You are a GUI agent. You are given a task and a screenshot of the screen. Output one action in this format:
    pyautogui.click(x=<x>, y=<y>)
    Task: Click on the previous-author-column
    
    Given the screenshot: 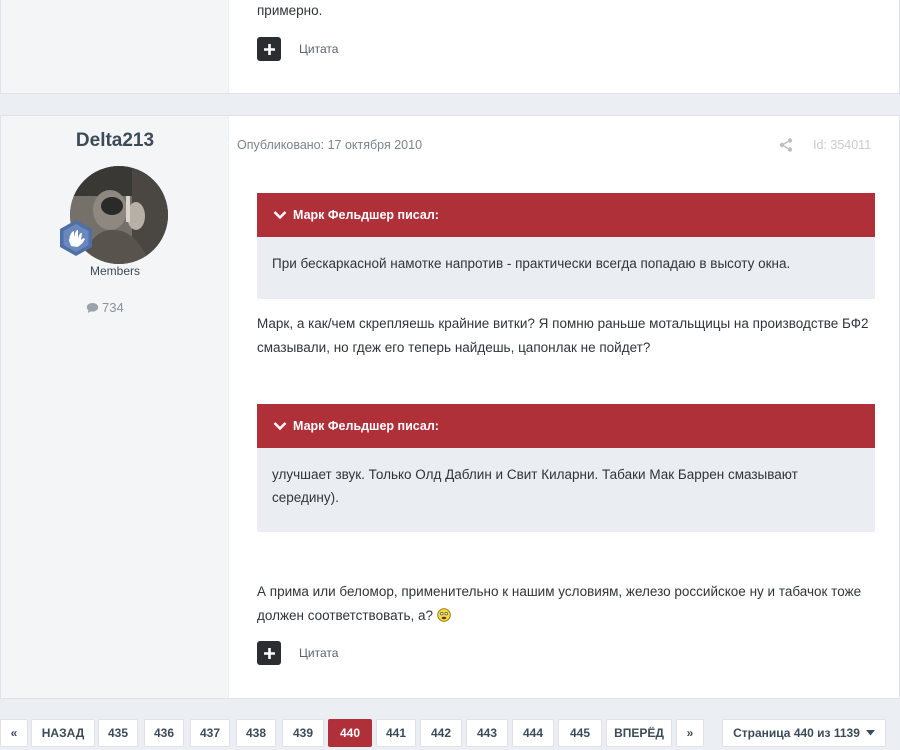 What is the action you would take?
    pyautogui.click(x=115, y=46)
    